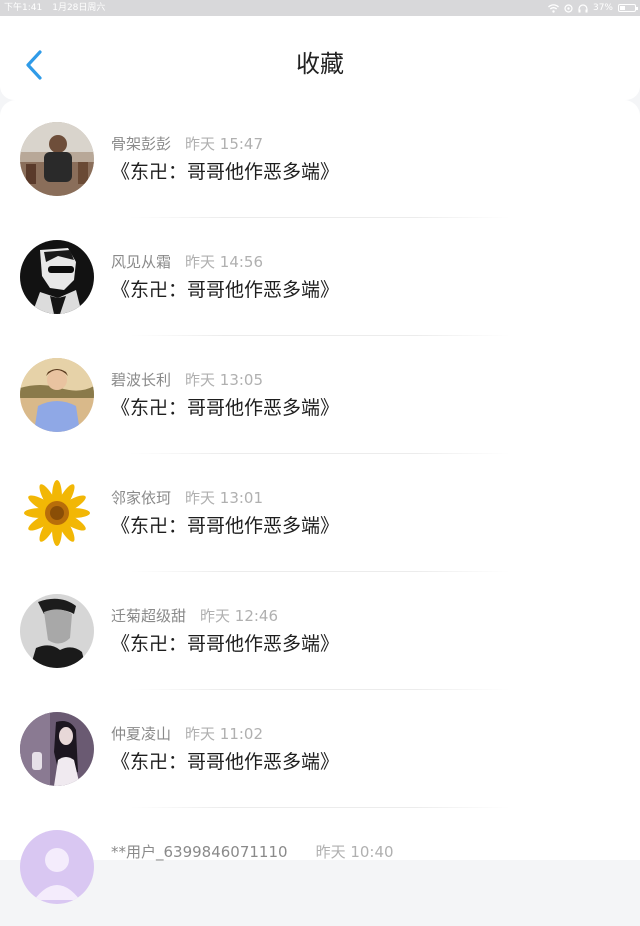 The image size is (640, 926). I want to click on list-item: 风见从霜 昨天 14:56 《东卍：哥哥他作恶多端》, so click(320, 277).